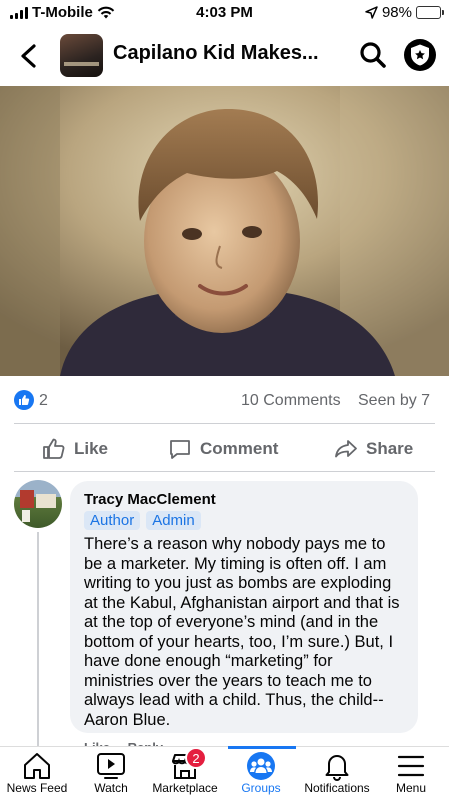 Image resolution: width=449 pixels, height=800 pixels. What do you see at coordinates (390, 448) in the screenshot?
I see `share-label: Share` at bounding box center [390, 448].